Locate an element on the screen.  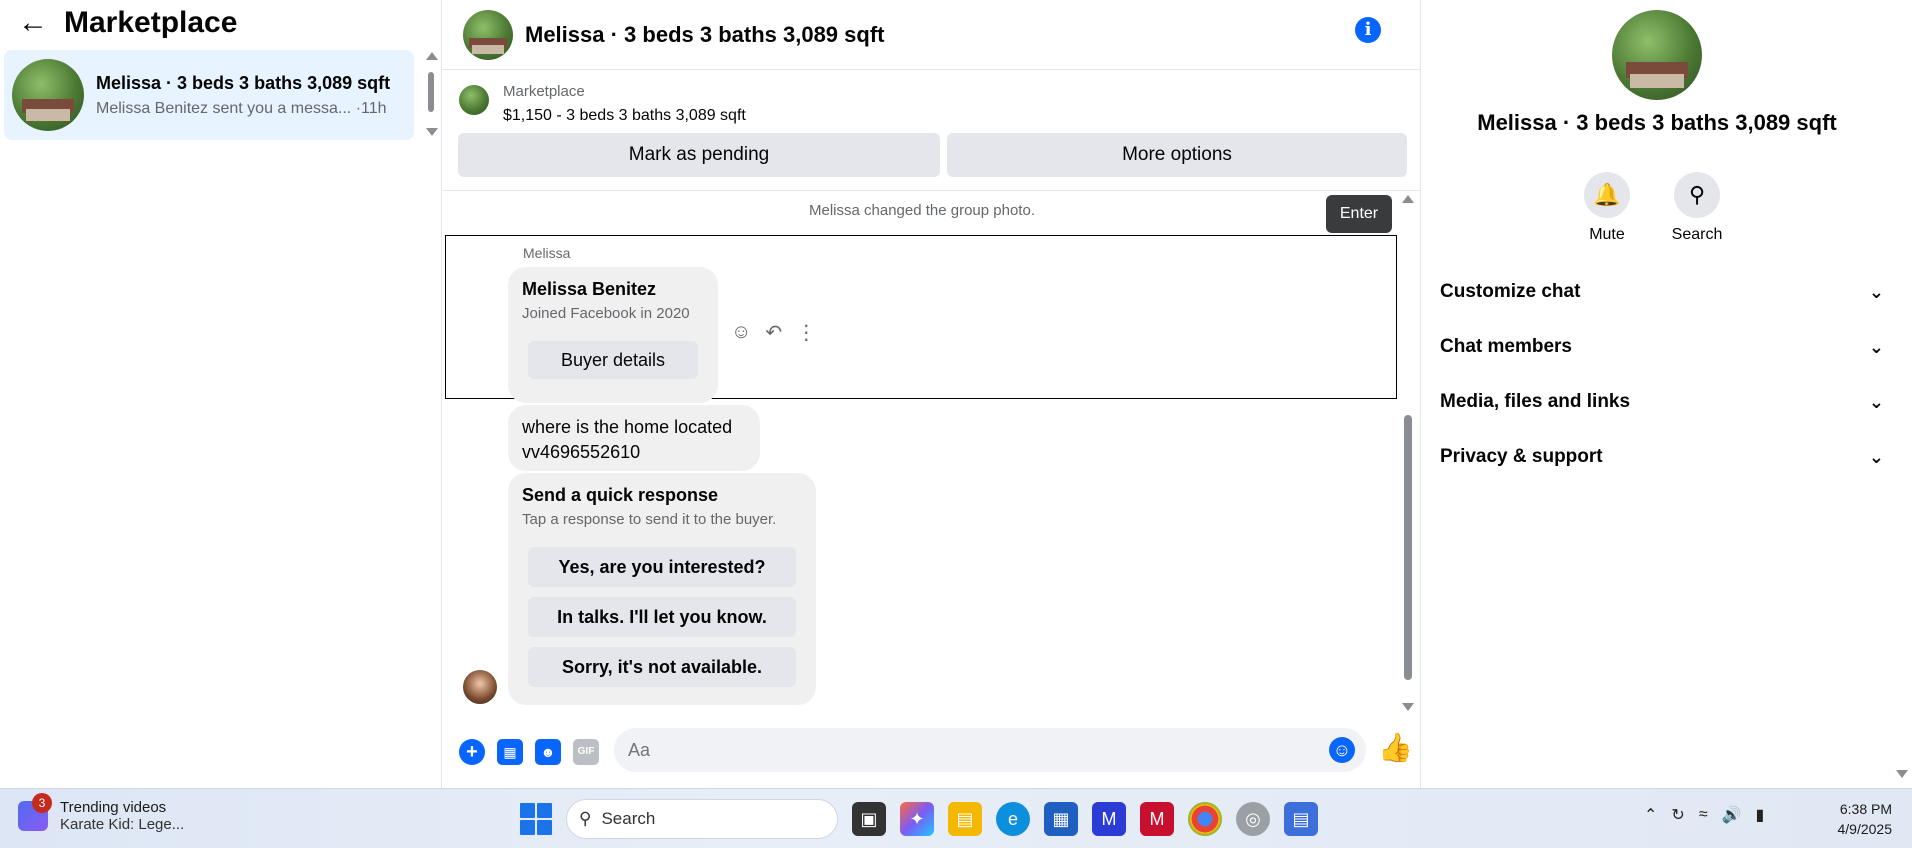
thread-scrollbar is located at coordinates (1408, 455).